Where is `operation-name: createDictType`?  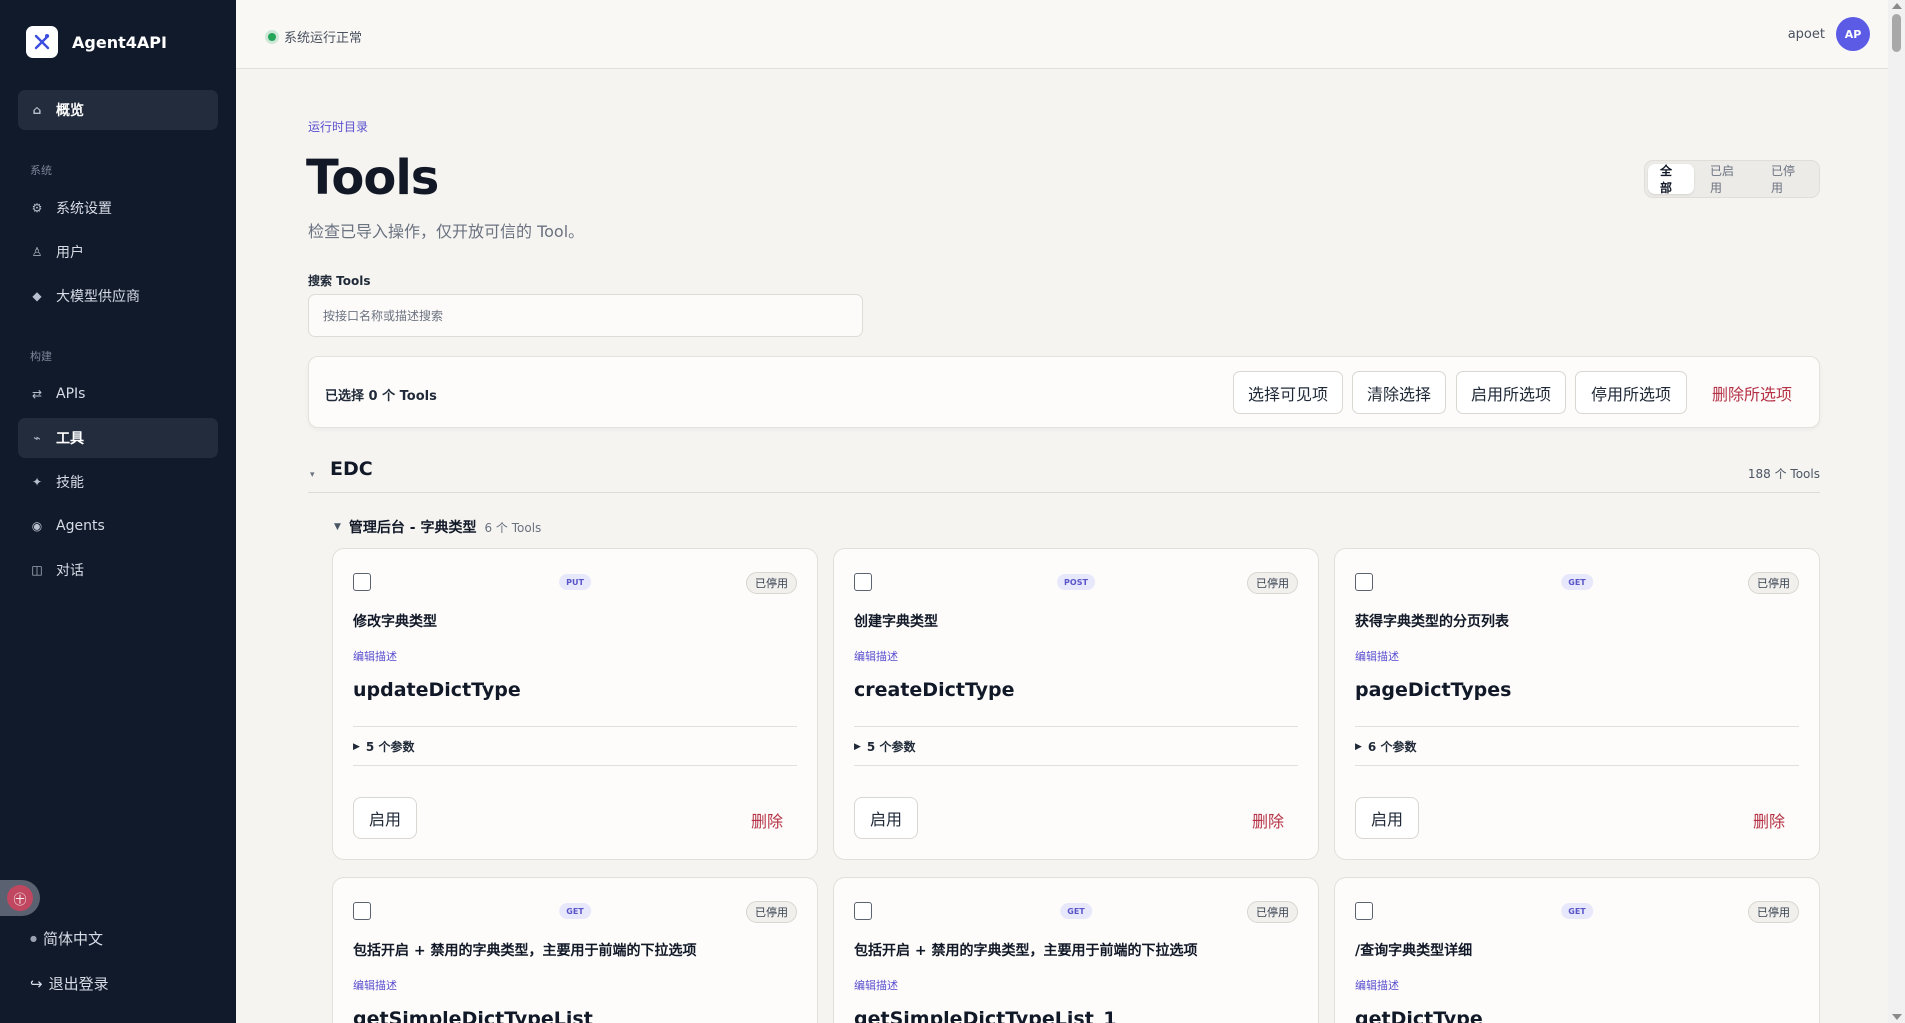
operation-name: createDictType is located at coordinates (934, 690).